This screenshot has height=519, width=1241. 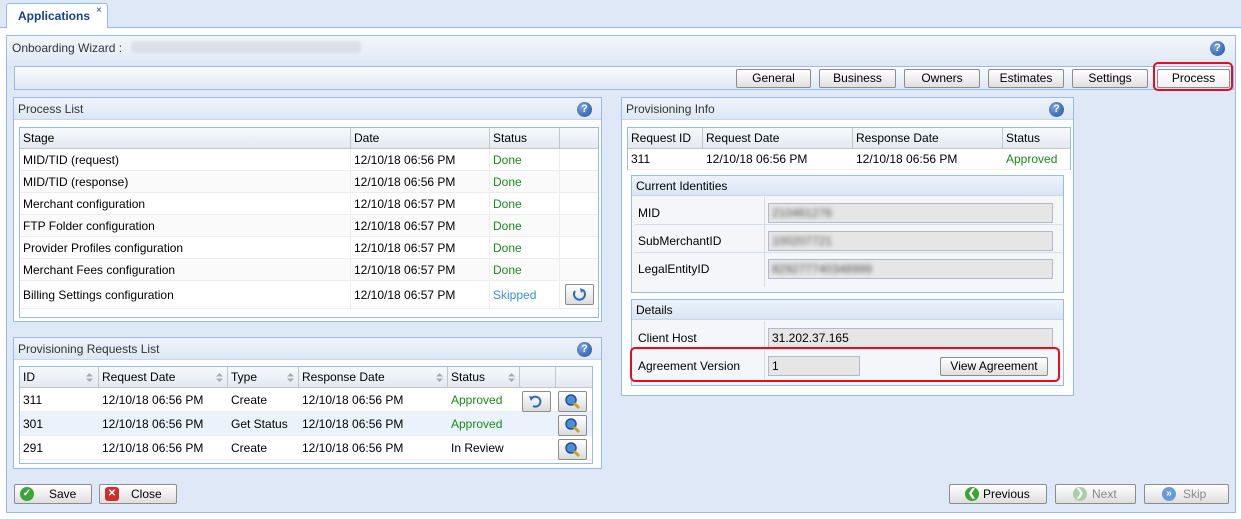 I want to click on nav-general-button: General, so click(x=773, y=78).